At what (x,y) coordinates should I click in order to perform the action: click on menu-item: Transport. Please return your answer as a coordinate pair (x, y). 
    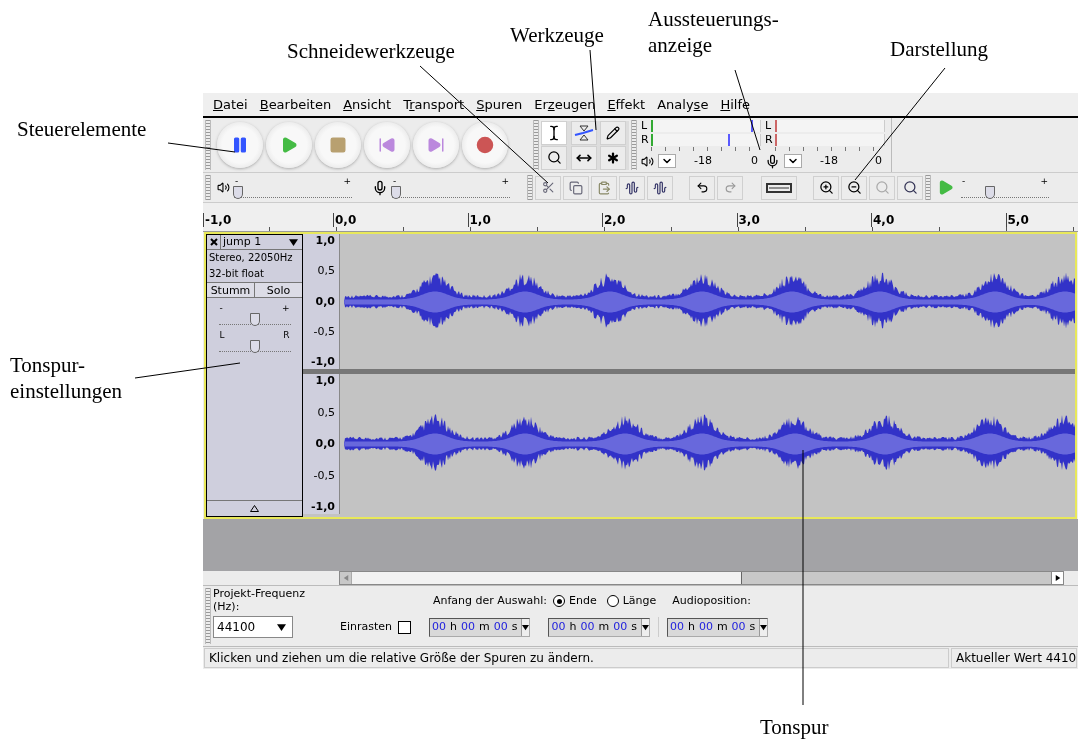
    Looking at the image, I should click on (434, 104).